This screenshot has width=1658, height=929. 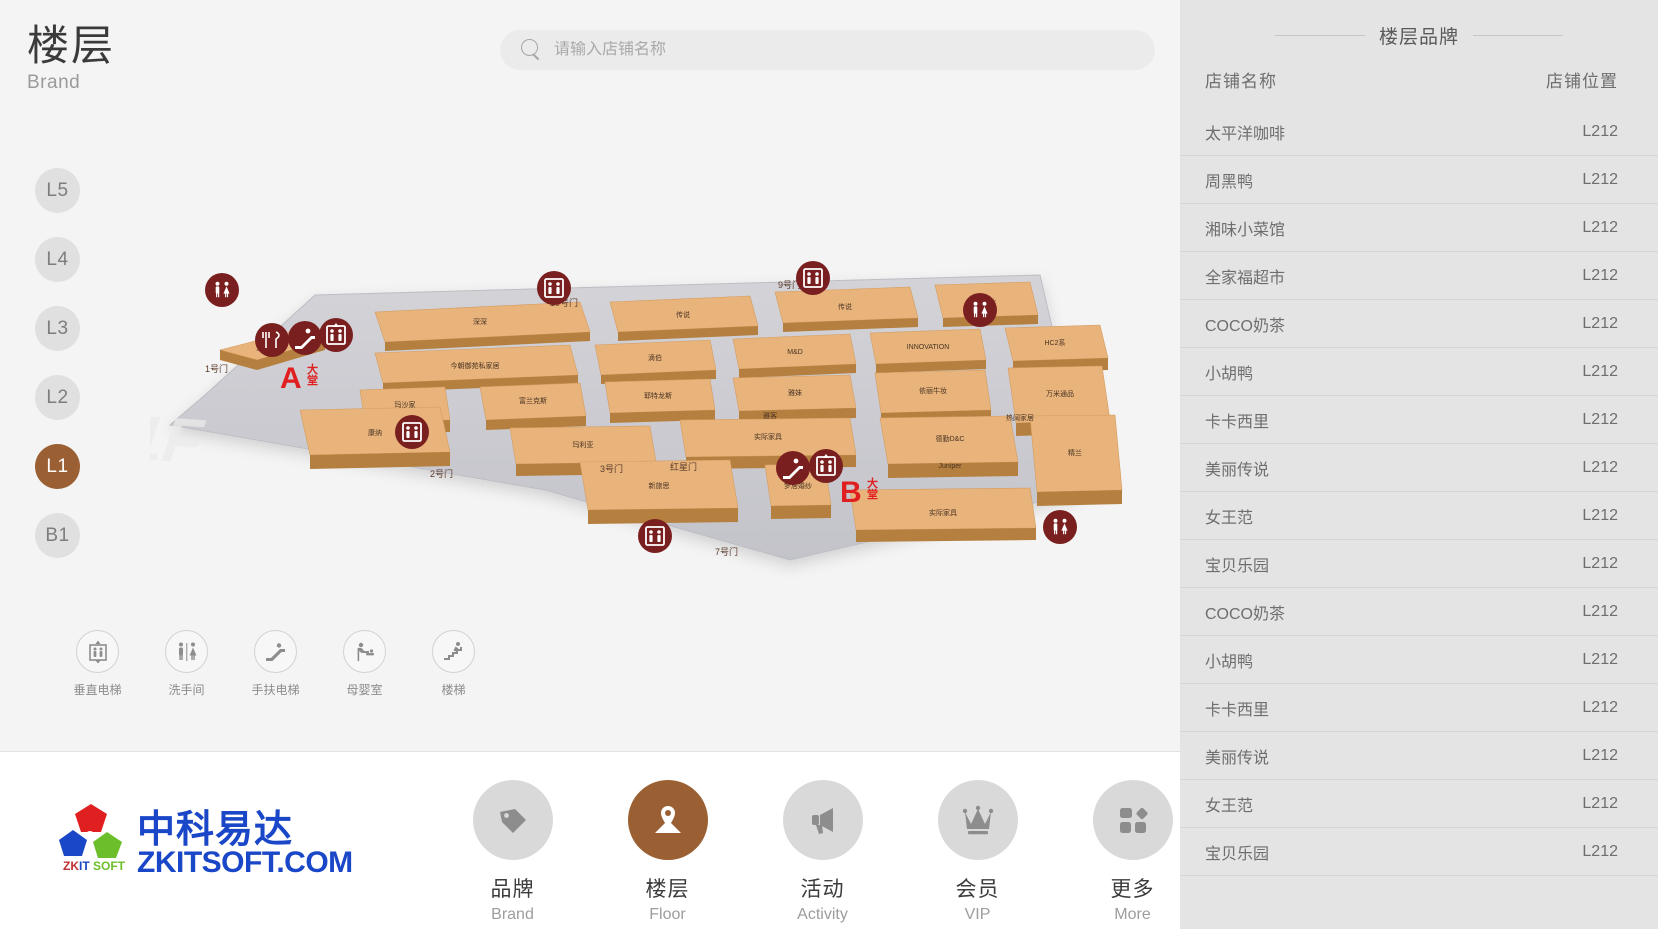 I want to click on facility-legend: 垂直电梯 洗手间 手扶电梯 母婴室 楼梯, so click(x=274, y=664).